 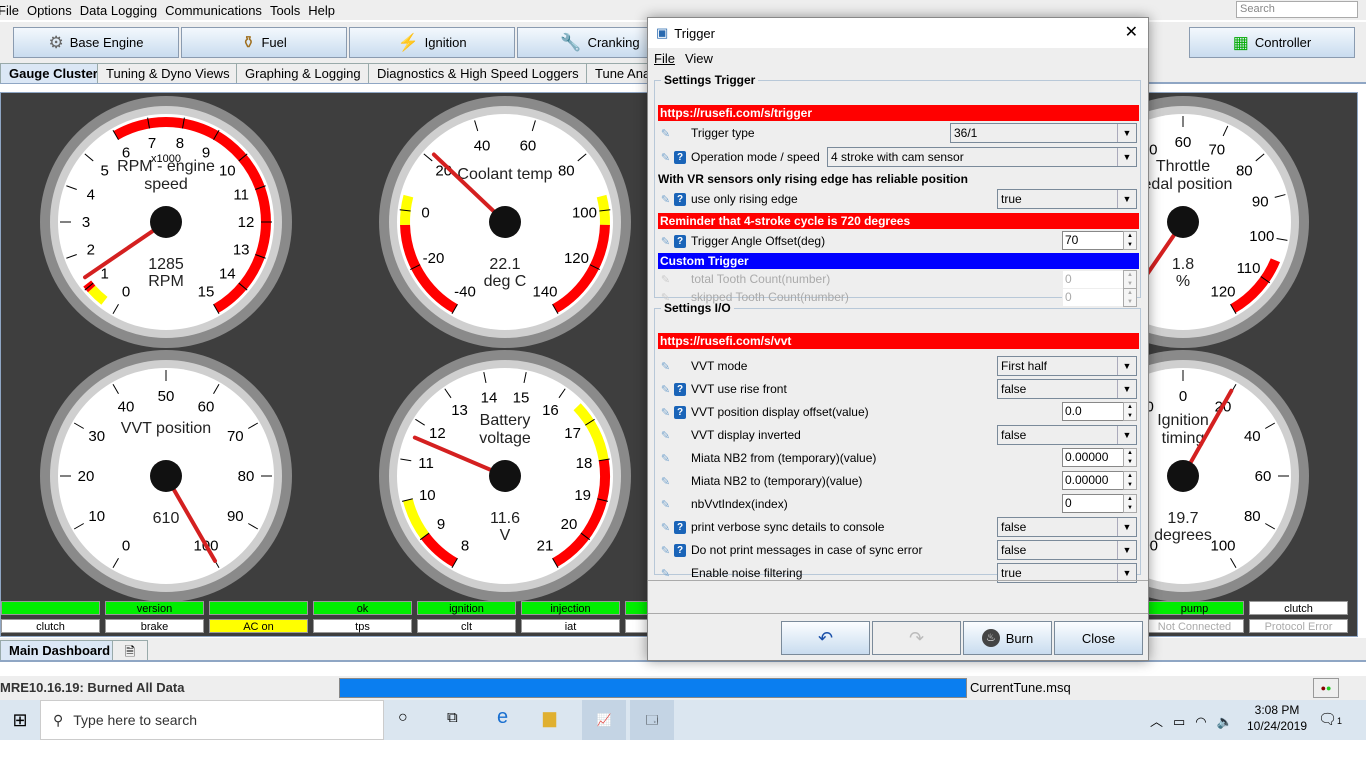 I want to click on new-dashboard-icon: 🗎, so click(x=130, y=650).